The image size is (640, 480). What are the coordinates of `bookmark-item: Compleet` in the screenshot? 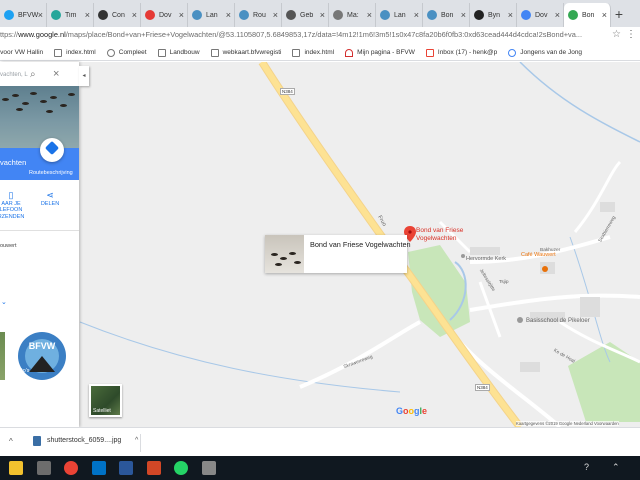 It's located at (126, 52).